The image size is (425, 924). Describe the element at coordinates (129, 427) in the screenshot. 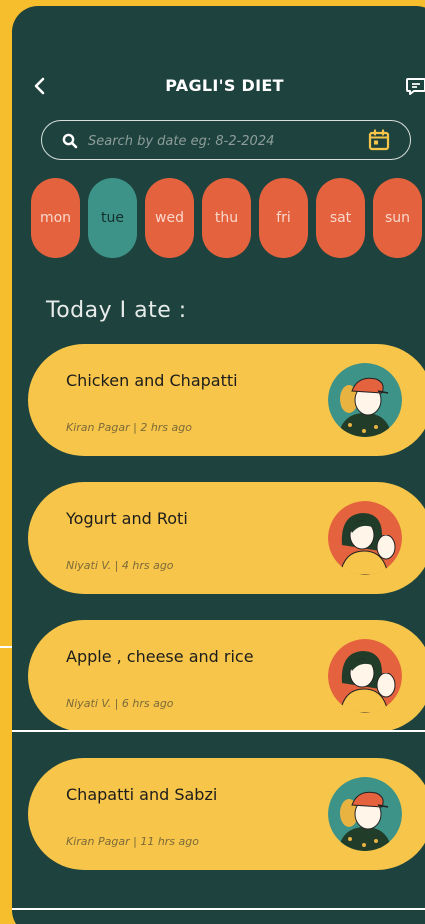

I see `meal-meta: Kiran Pagar | 2 hrs ago` at that location.